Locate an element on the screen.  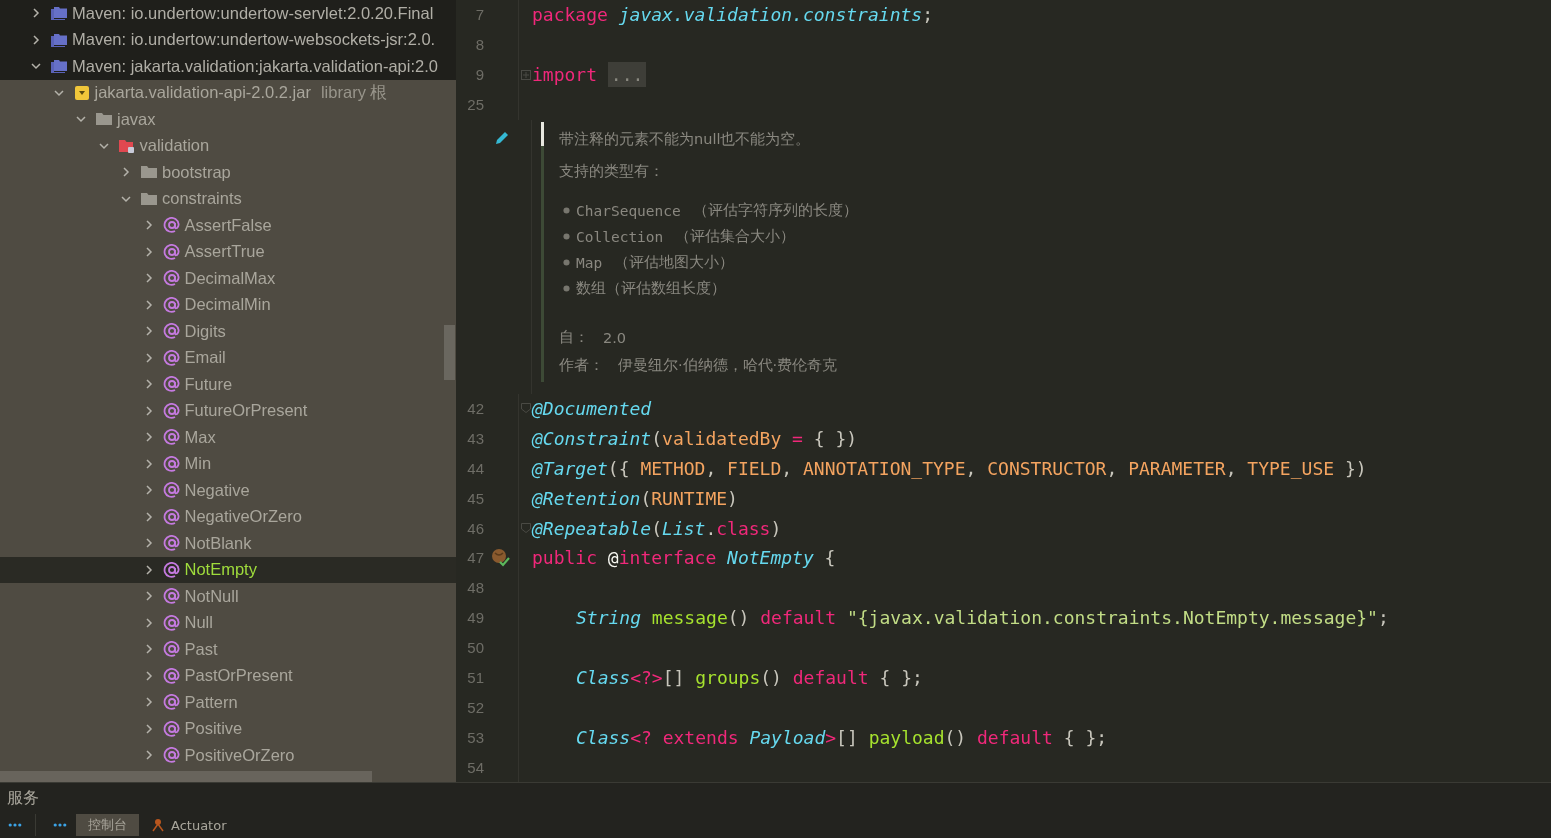
tree-item: javax is located at coordinates (228, 119).